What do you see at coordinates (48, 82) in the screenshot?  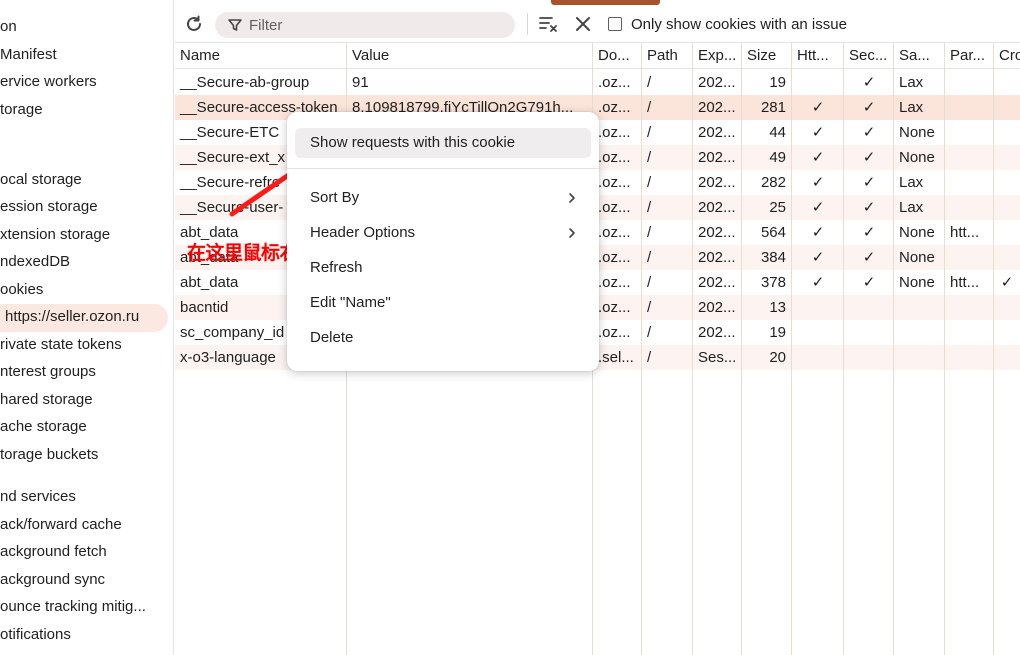 I see `sidebar-item: ervice workers` at bounding box center [48, 82].